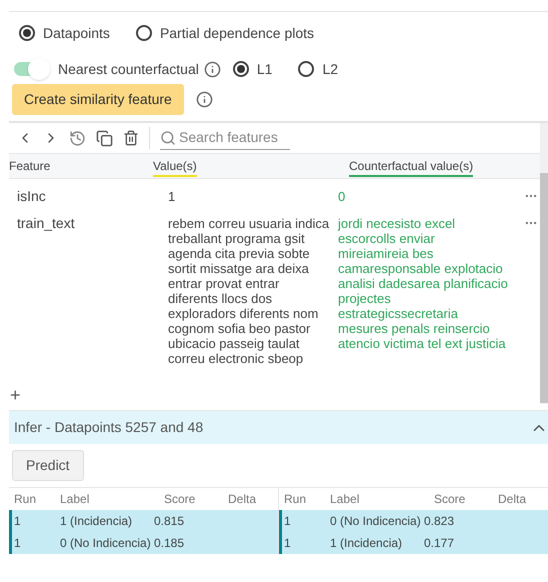  I want to click on scrollbar, so click(544, 263).